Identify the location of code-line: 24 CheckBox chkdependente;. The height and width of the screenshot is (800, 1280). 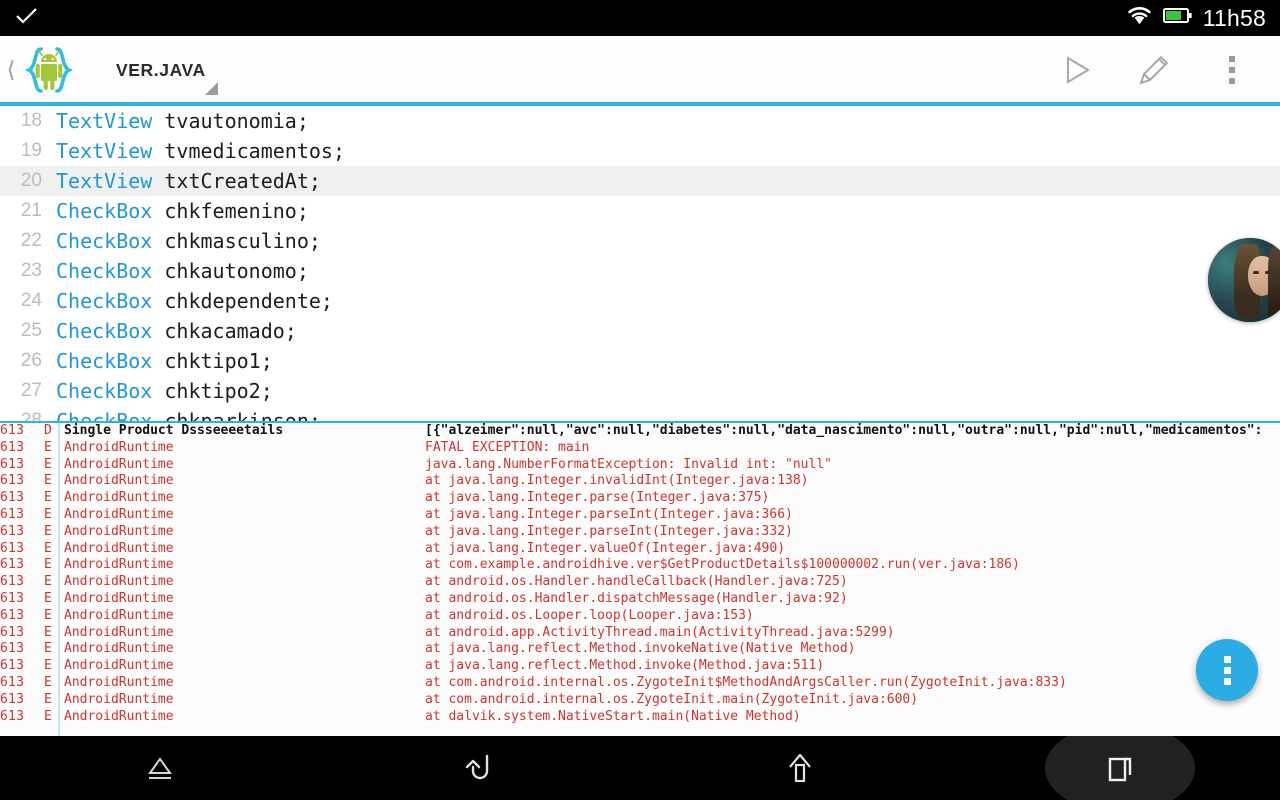
(640, 301).